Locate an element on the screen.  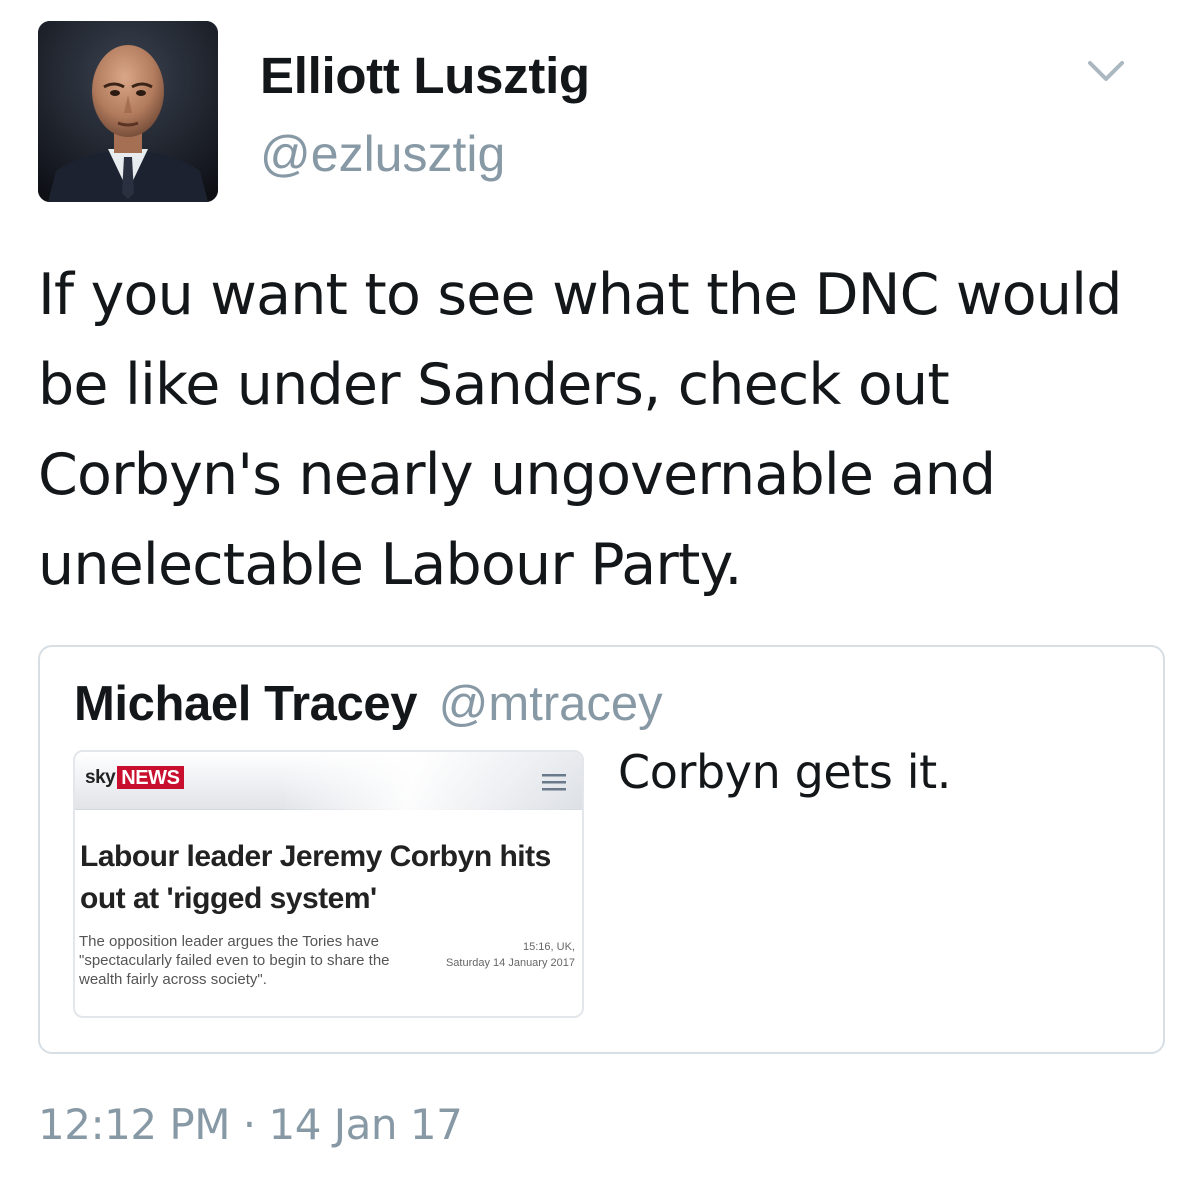
quoted-tweet-author: Michael Tracey @mtracey is located at coordinates (368, 704).